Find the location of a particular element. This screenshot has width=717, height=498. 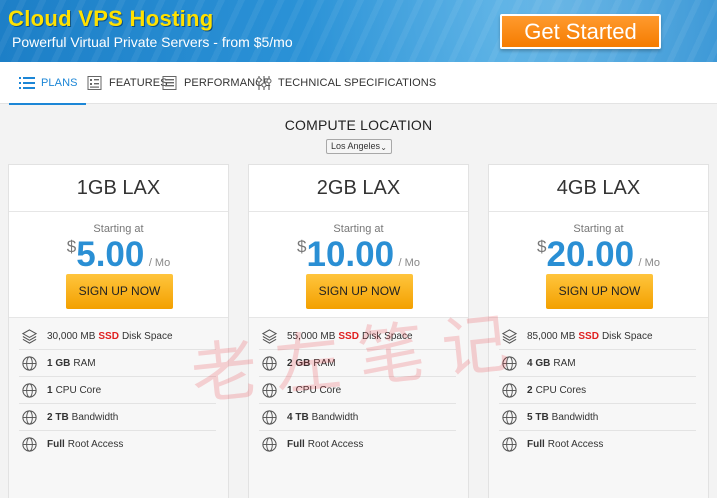

plan-name: 1GB LAX is located at coordinates (118, 188).